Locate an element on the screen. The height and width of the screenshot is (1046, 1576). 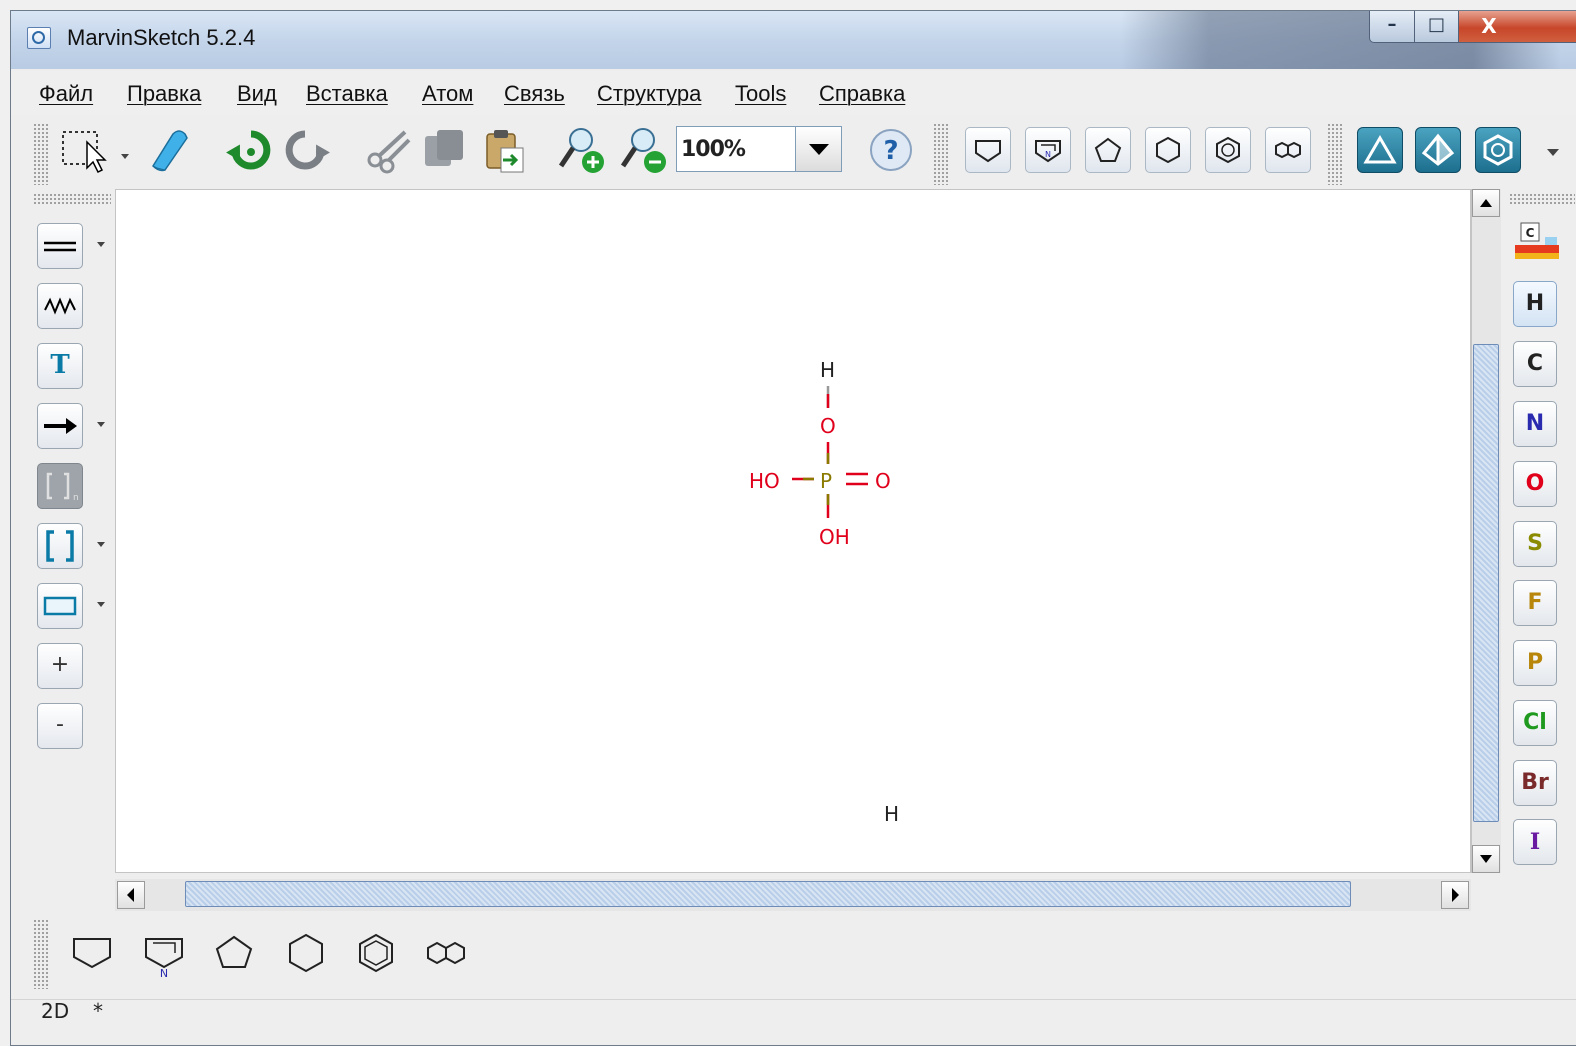
scroll-up-button is located at coordinates (1486, 203).